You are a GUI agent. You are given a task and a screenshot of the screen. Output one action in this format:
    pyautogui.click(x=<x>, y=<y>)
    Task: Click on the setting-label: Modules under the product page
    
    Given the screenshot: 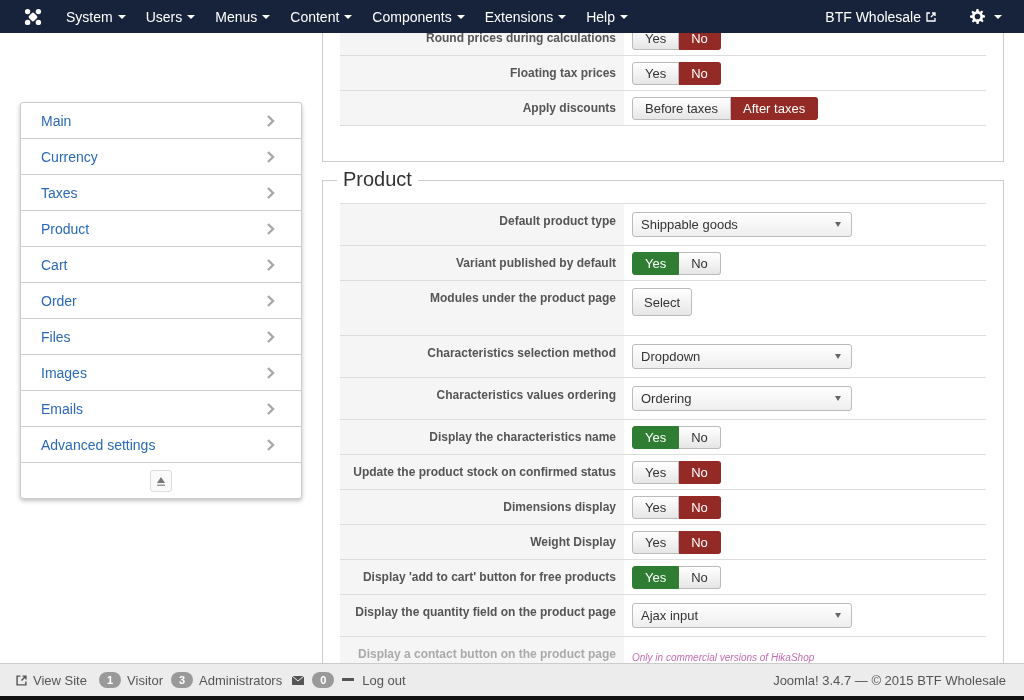 What is the action you would take?
    pyautogui.click(x=482, y=308)
    